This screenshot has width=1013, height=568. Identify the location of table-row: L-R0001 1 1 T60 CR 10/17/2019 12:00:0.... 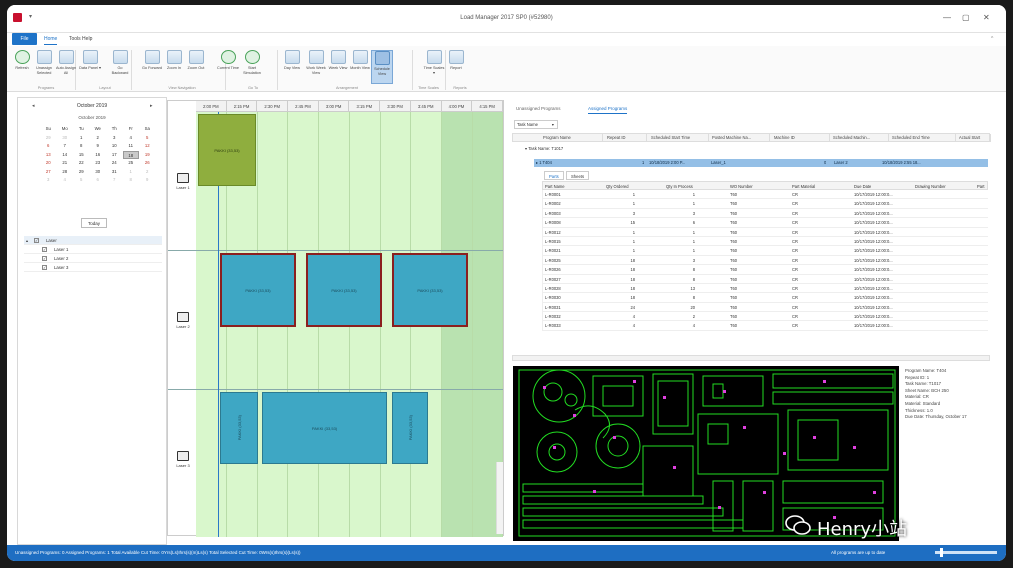
(765, 195).